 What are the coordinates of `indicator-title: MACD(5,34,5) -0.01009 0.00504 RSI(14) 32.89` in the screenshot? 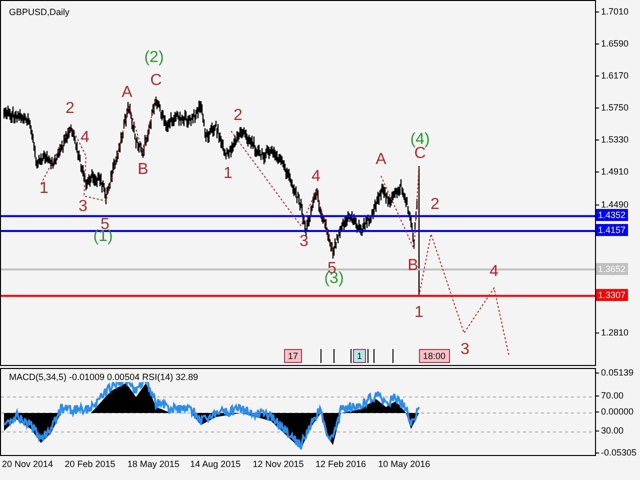 It's located at (103, 377).